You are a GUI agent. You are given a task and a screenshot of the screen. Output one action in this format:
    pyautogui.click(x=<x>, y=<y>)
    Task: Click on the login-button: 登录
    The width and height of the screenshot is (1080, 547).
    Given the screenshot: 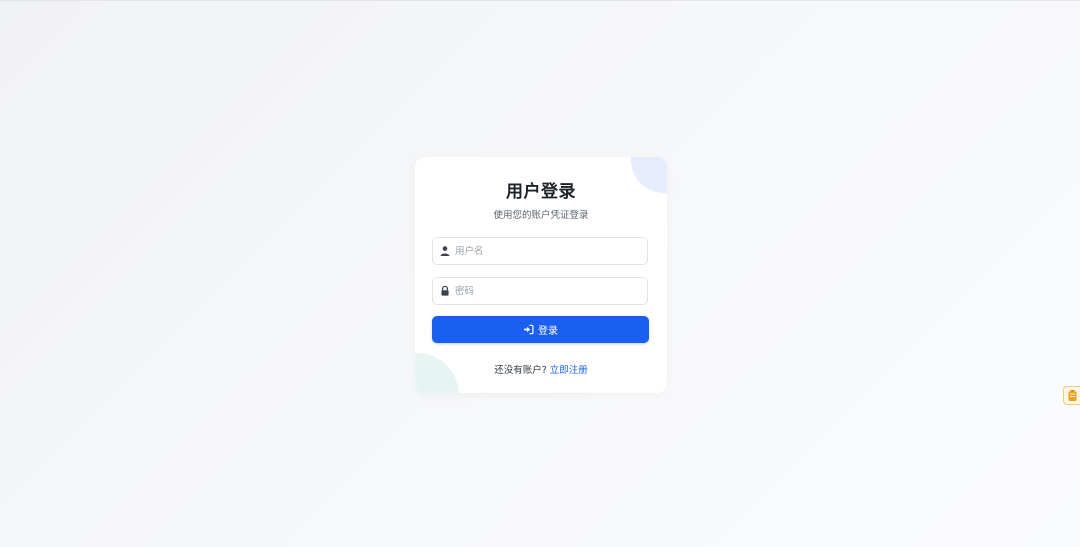 What is the action you would take?
    pyautogui.click(x=540, y=329)
    